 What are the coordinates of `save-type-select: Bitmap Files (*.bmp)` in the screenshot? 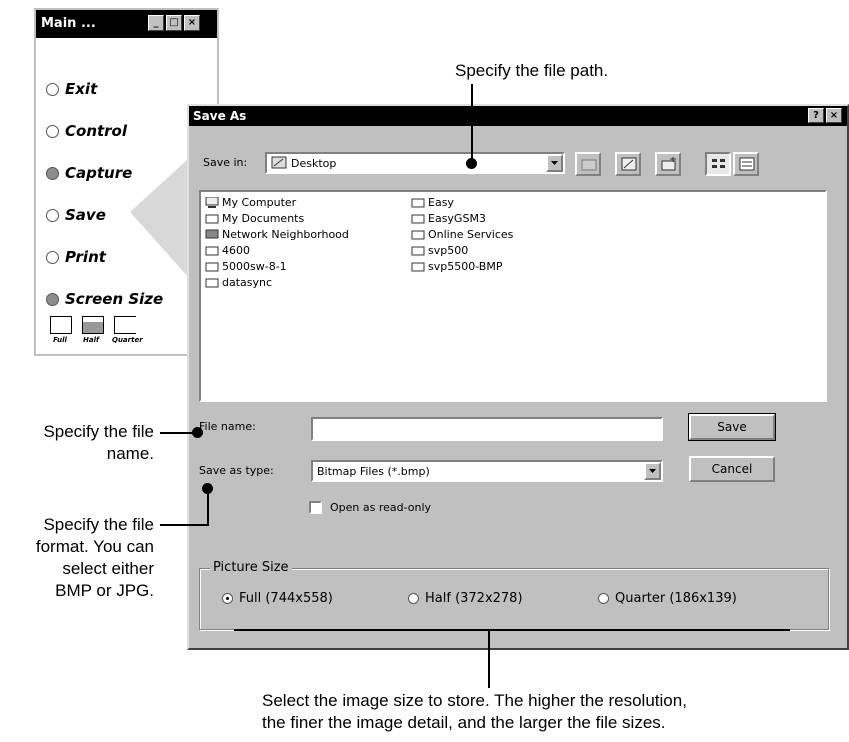 It's located at (487, 471).